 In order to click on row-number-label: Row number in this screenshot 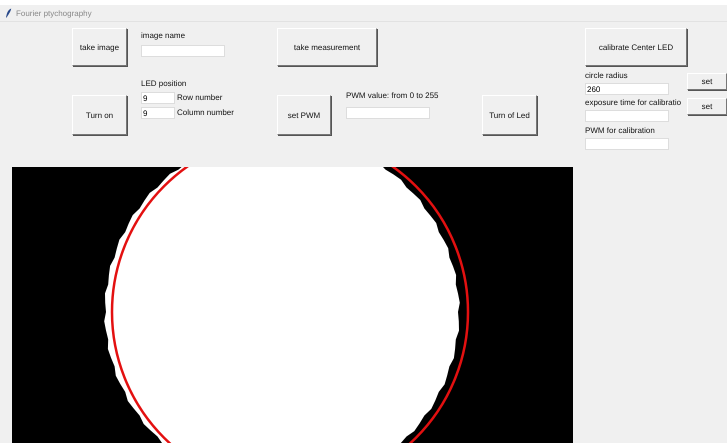, I will do `click(199, 98)`.